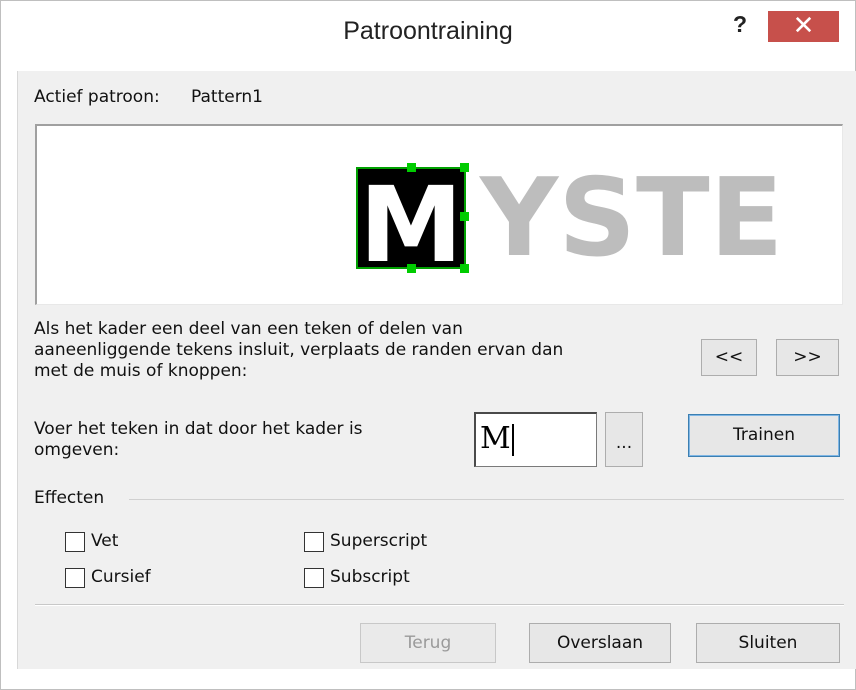  What do you see at coordinates (803, 26) in the screenshot?
I see `close-window-button: ✕` at bounding box center [803, 26].